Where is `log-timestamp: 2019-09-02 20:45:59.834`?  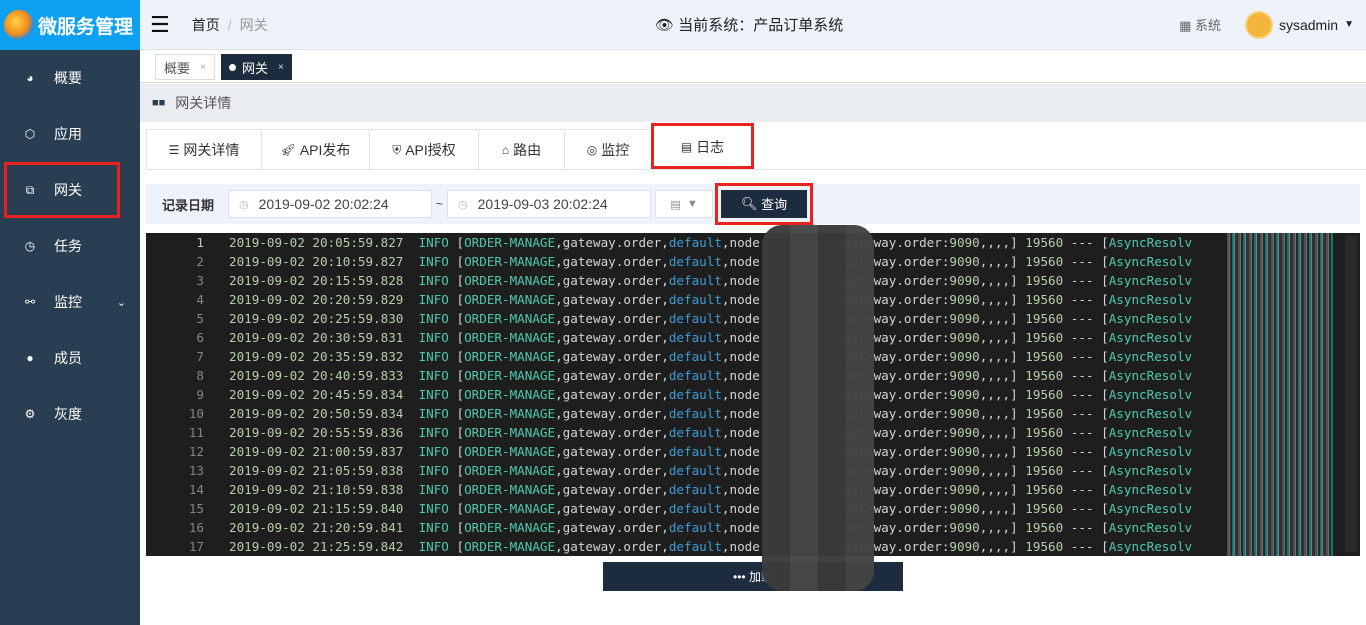 log-timestamp: 2019-09-02 20:45:59.834 is located at coordinates (316, 394).